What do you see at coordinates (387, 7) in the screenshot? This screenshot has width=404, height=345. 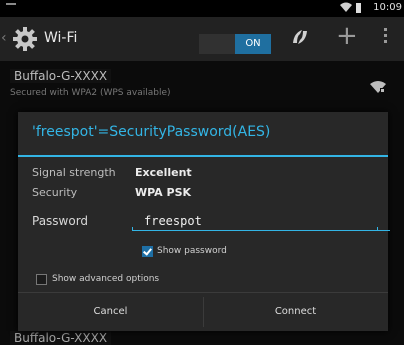 I see `clock-time: 10:09` at bounding box center [387, 7].